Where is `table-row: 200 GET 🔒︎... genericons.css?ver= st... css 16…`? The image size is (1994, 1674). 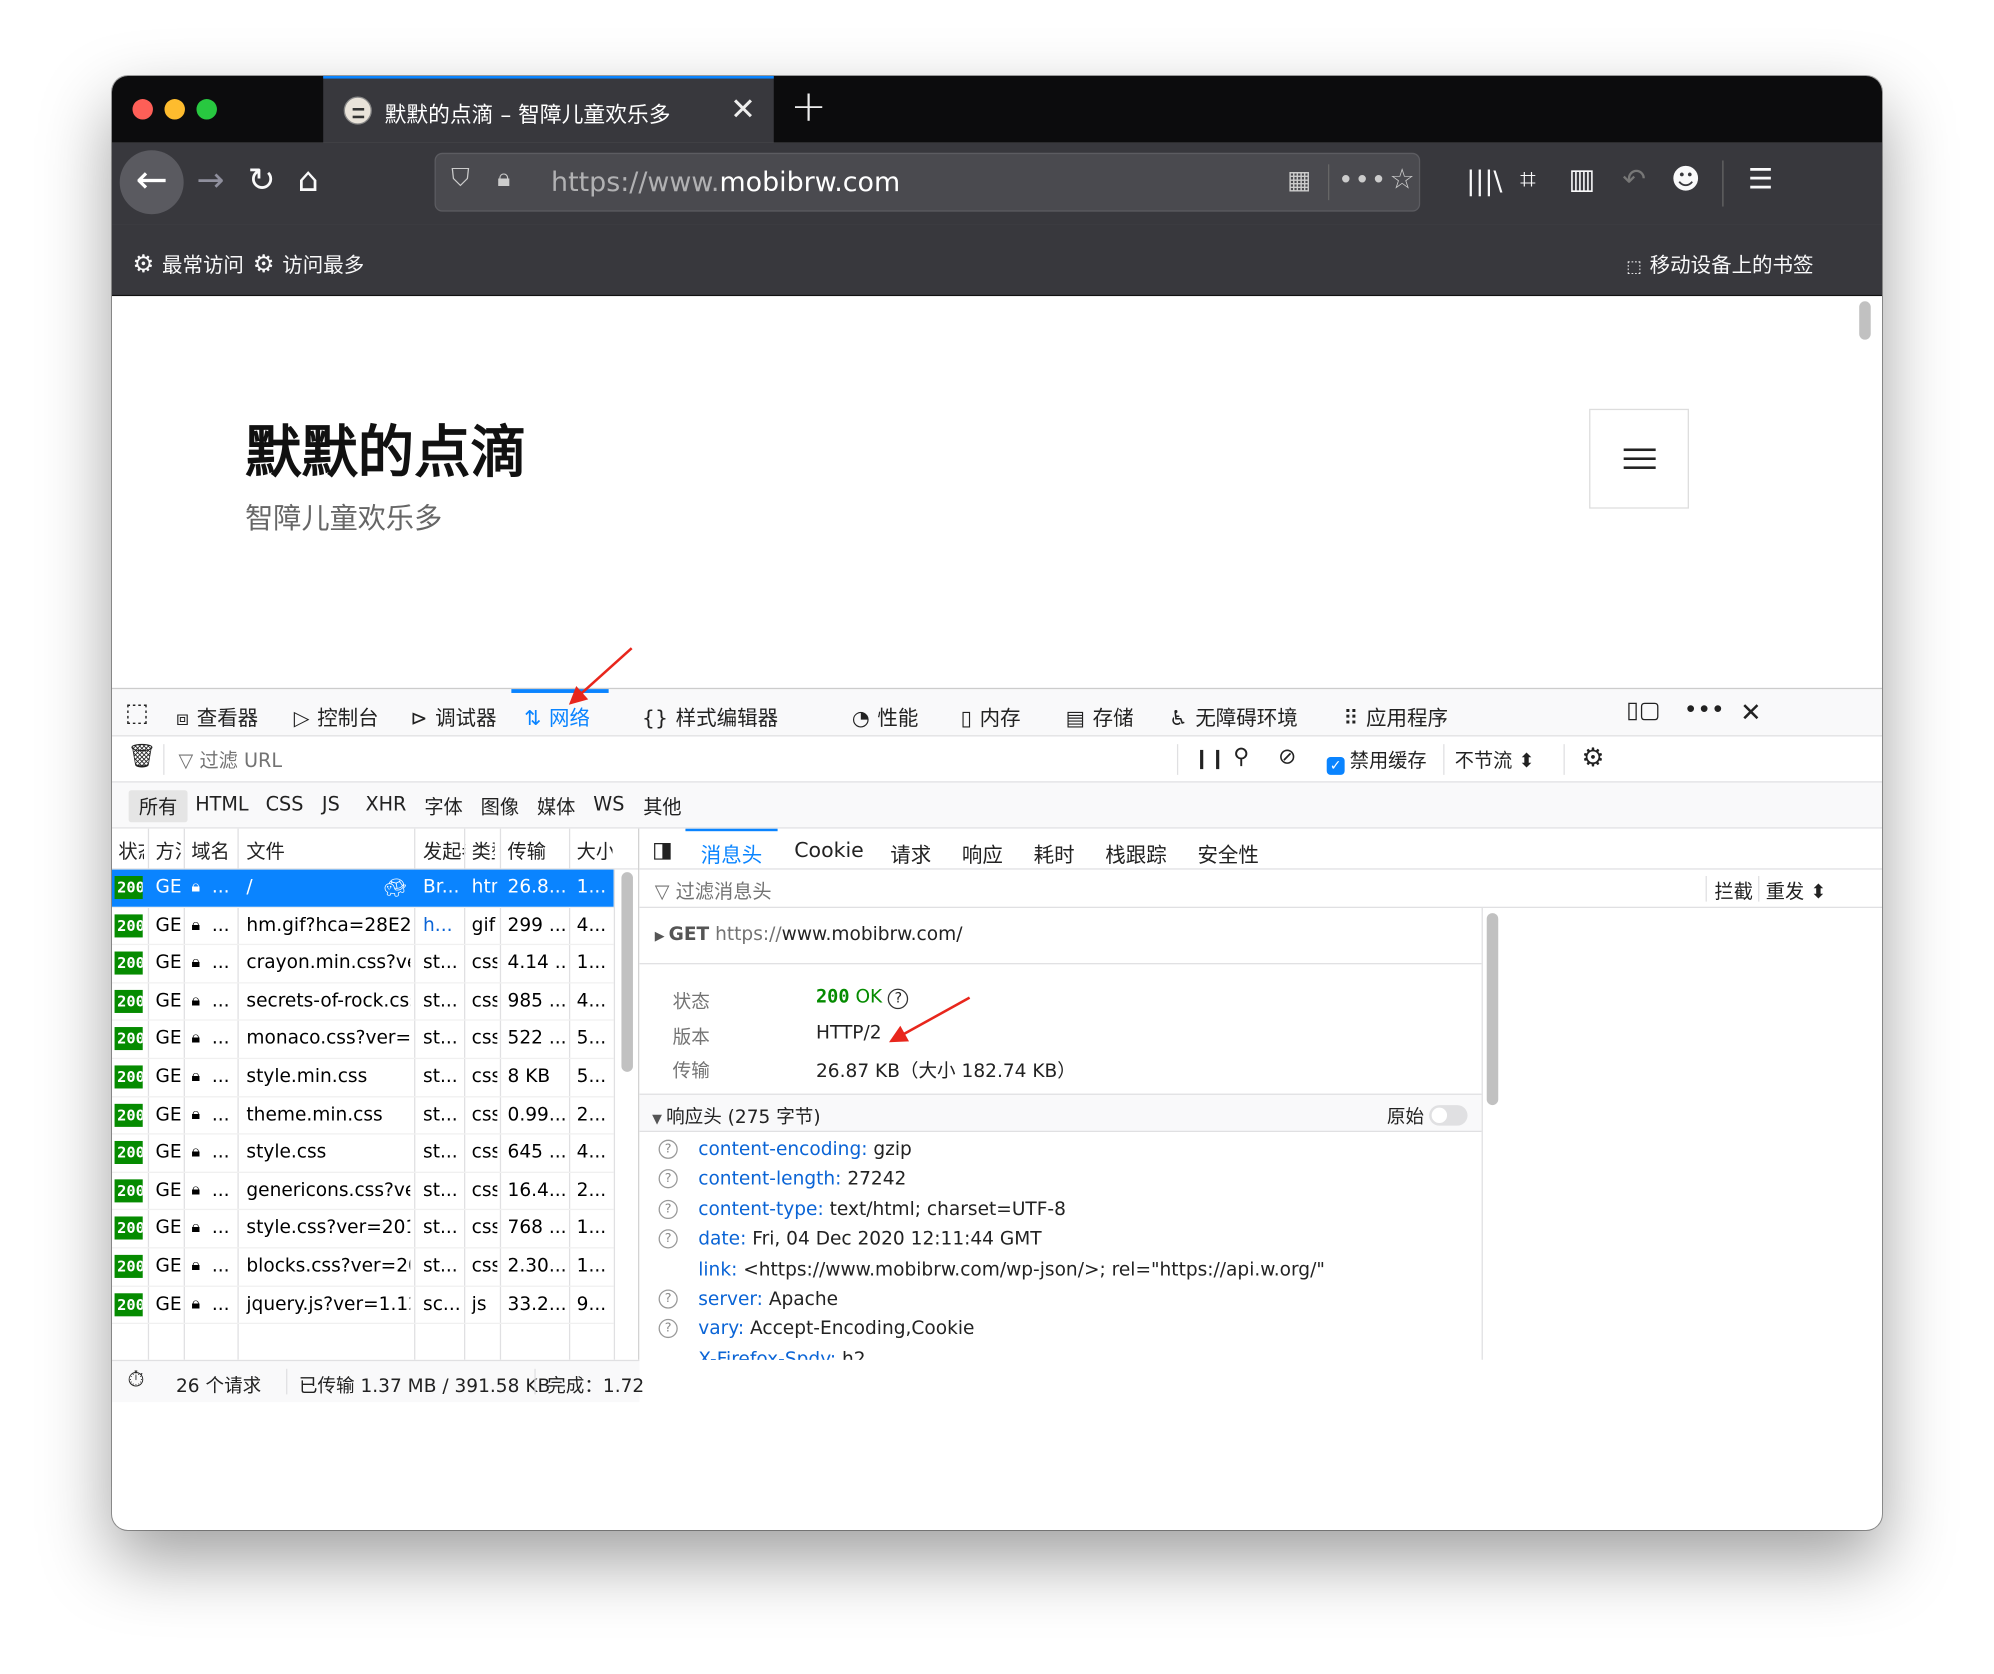
table-row: 200 GET 🔒︎... genericons.css?ver= st... css 16… is located at coordinates (363, 1192).